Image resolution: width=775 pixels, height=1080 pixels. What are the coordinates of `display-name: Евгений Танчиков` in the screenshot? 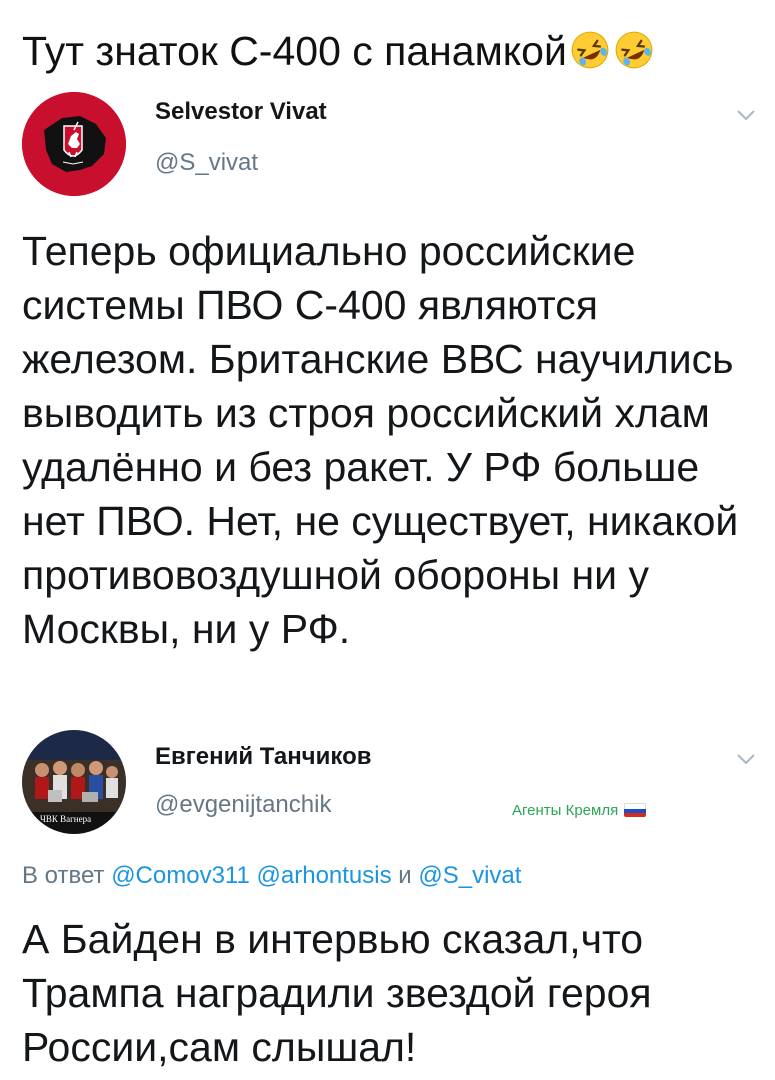 It's located at (263, 757).